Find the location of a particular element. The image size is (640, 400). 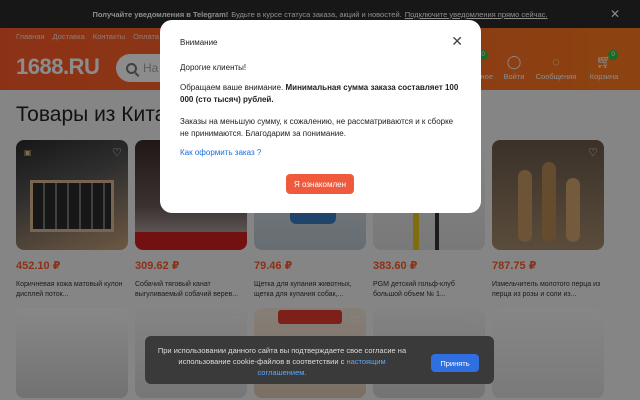

how-to-order-link: Как оформить заказ ? is located at coordinates (320, 152).